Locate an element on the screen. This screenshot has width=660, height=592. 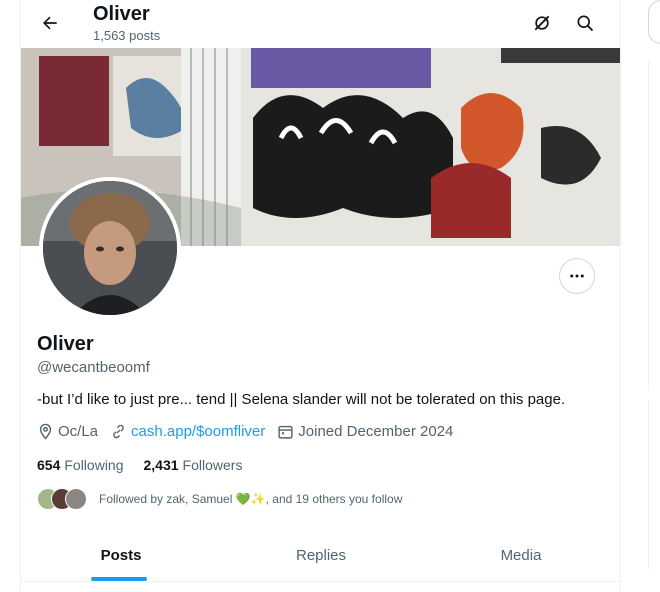
joined-item: Joined December 2024 is located at coordinates (365, 431).